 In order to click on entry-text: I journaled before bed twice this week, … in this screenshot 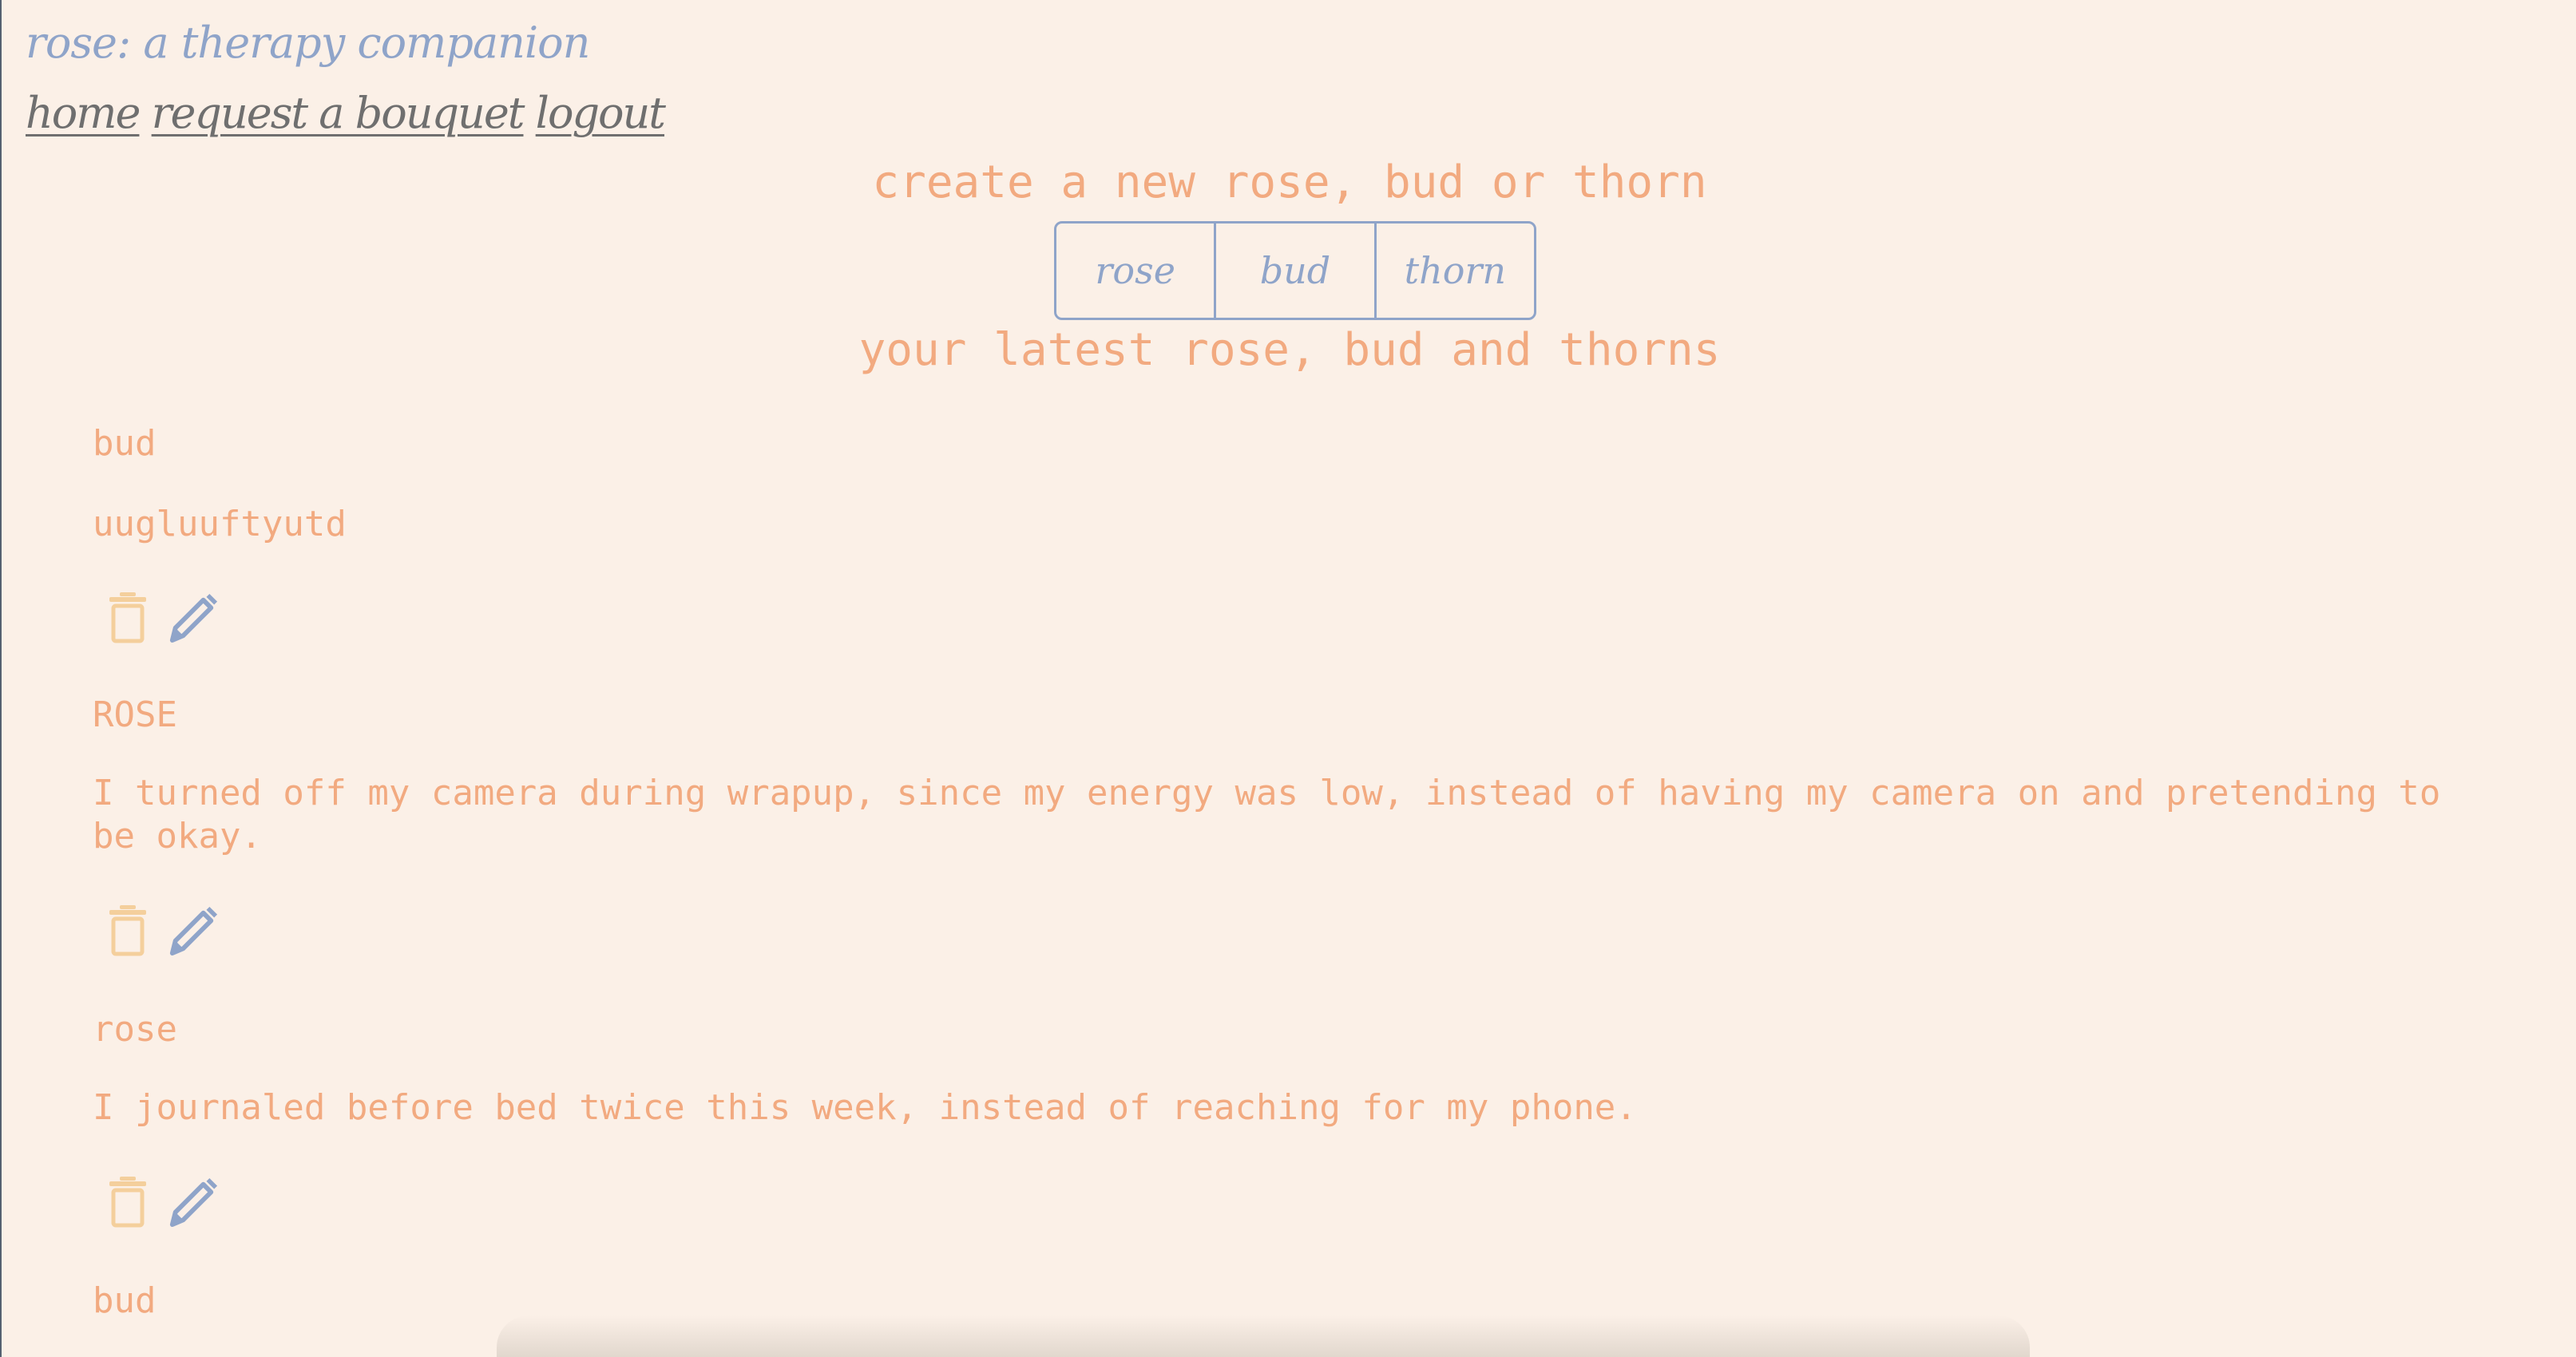, I will do `click(865, 1107)`.